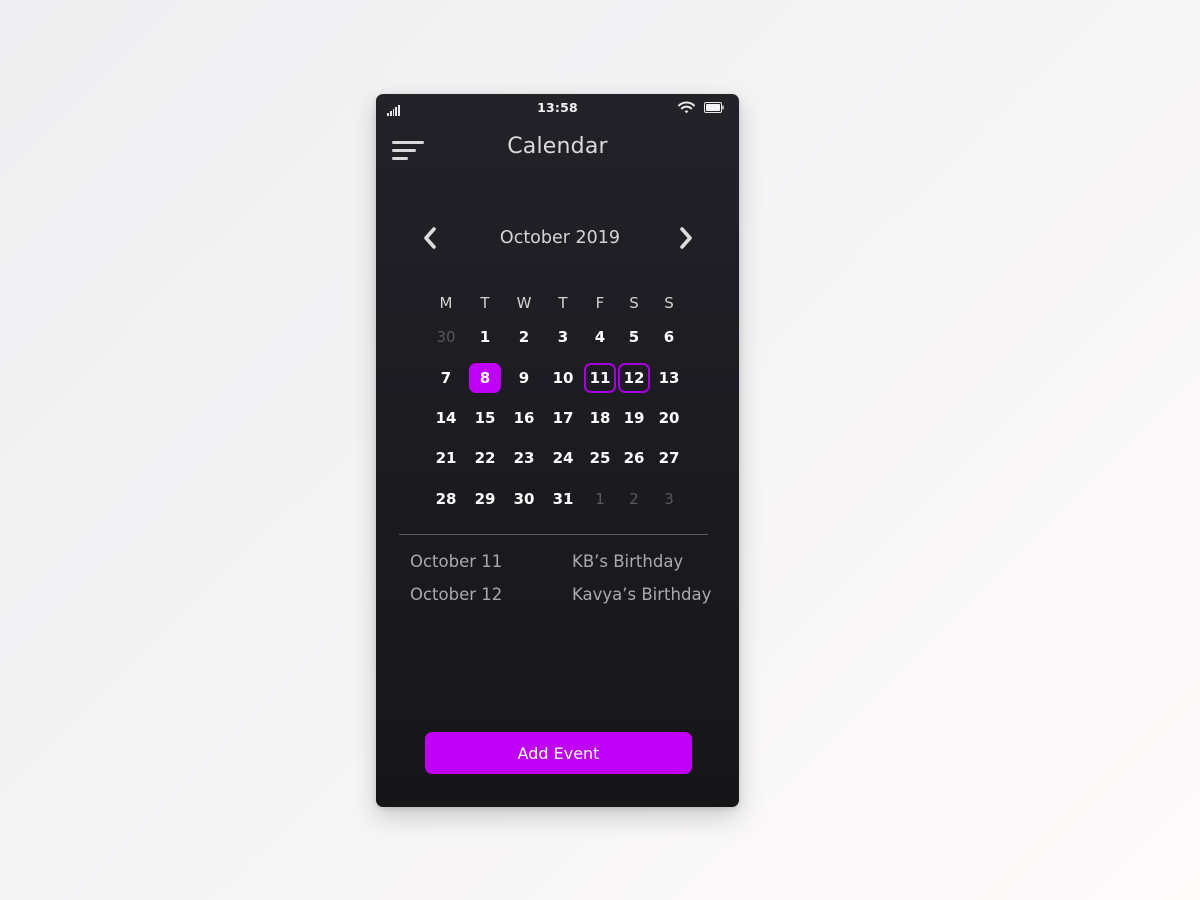  Describe the element at coordinates (446, 337) in the screenshot. I see `calendar-day-outside-month: 30` at that location.